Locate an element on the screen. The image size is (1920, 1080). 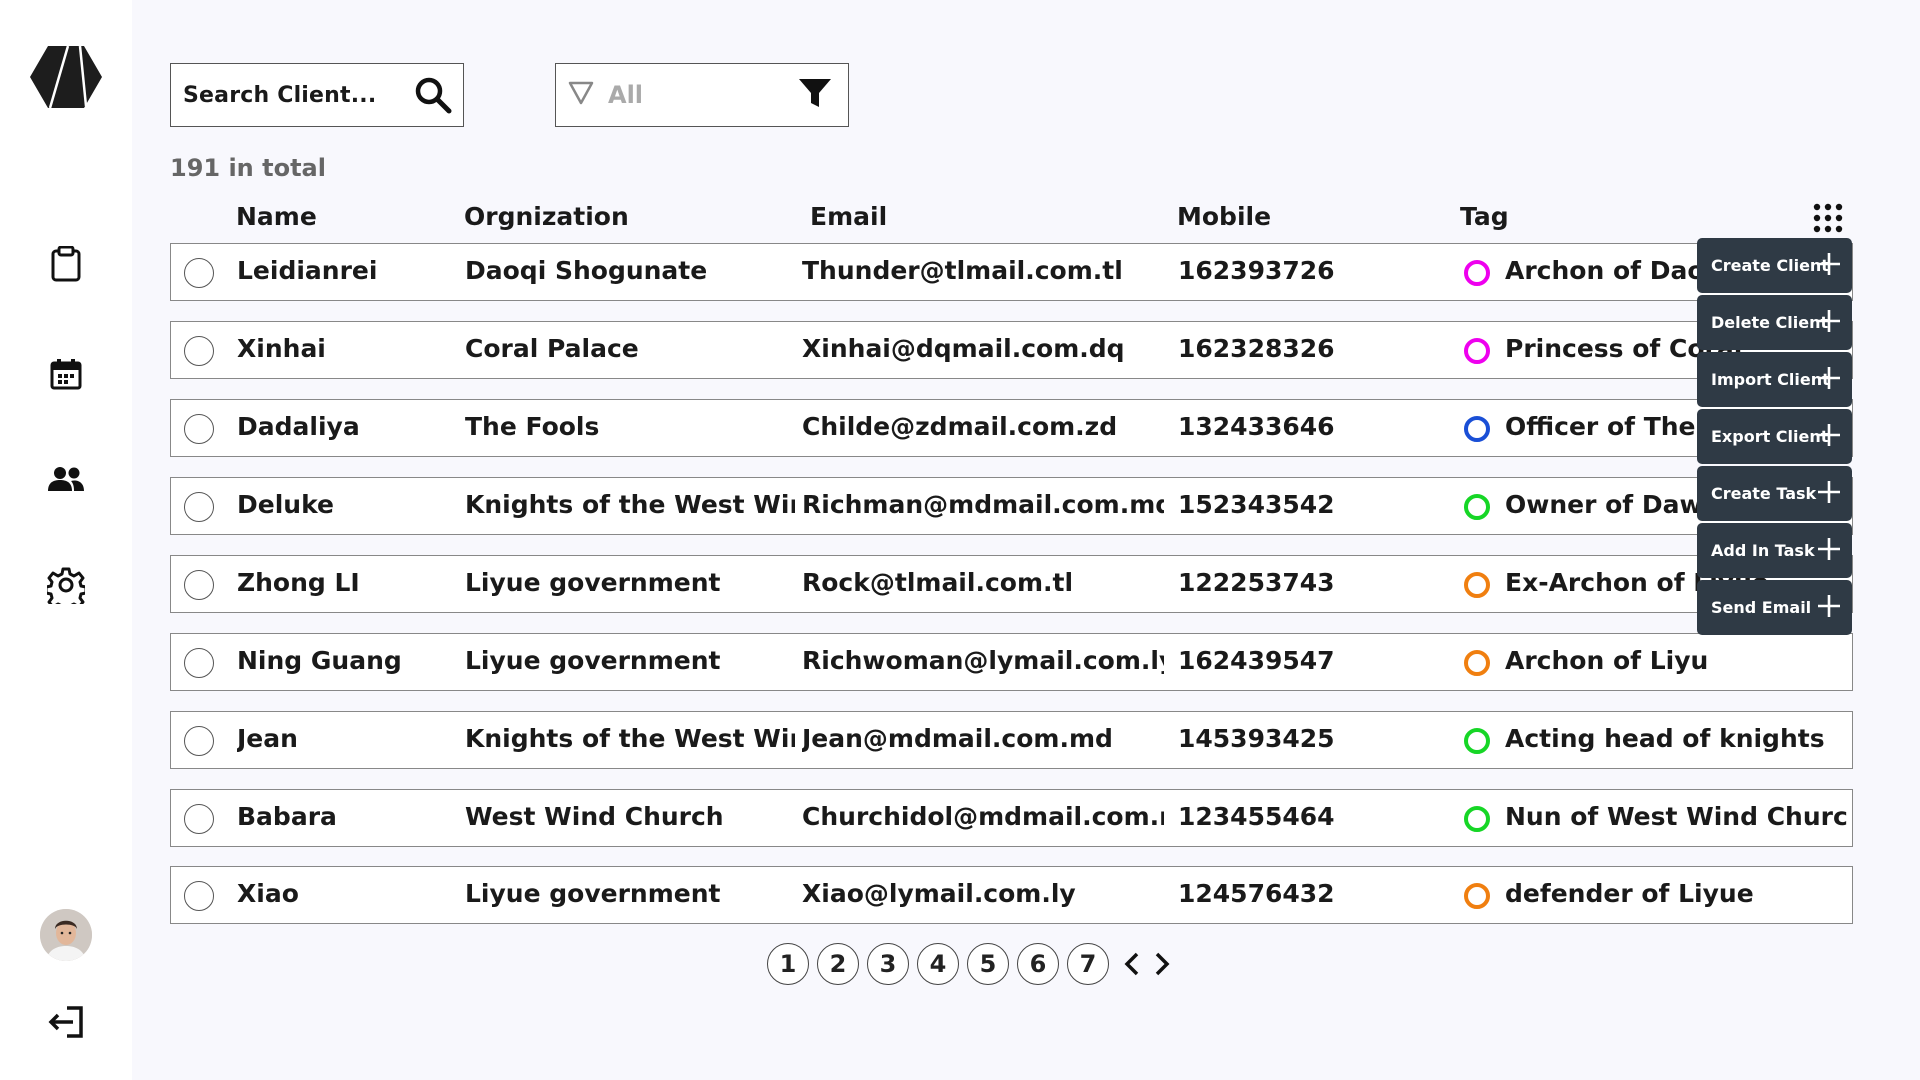
page-button: 7 is located at coordinates (1088, 964).